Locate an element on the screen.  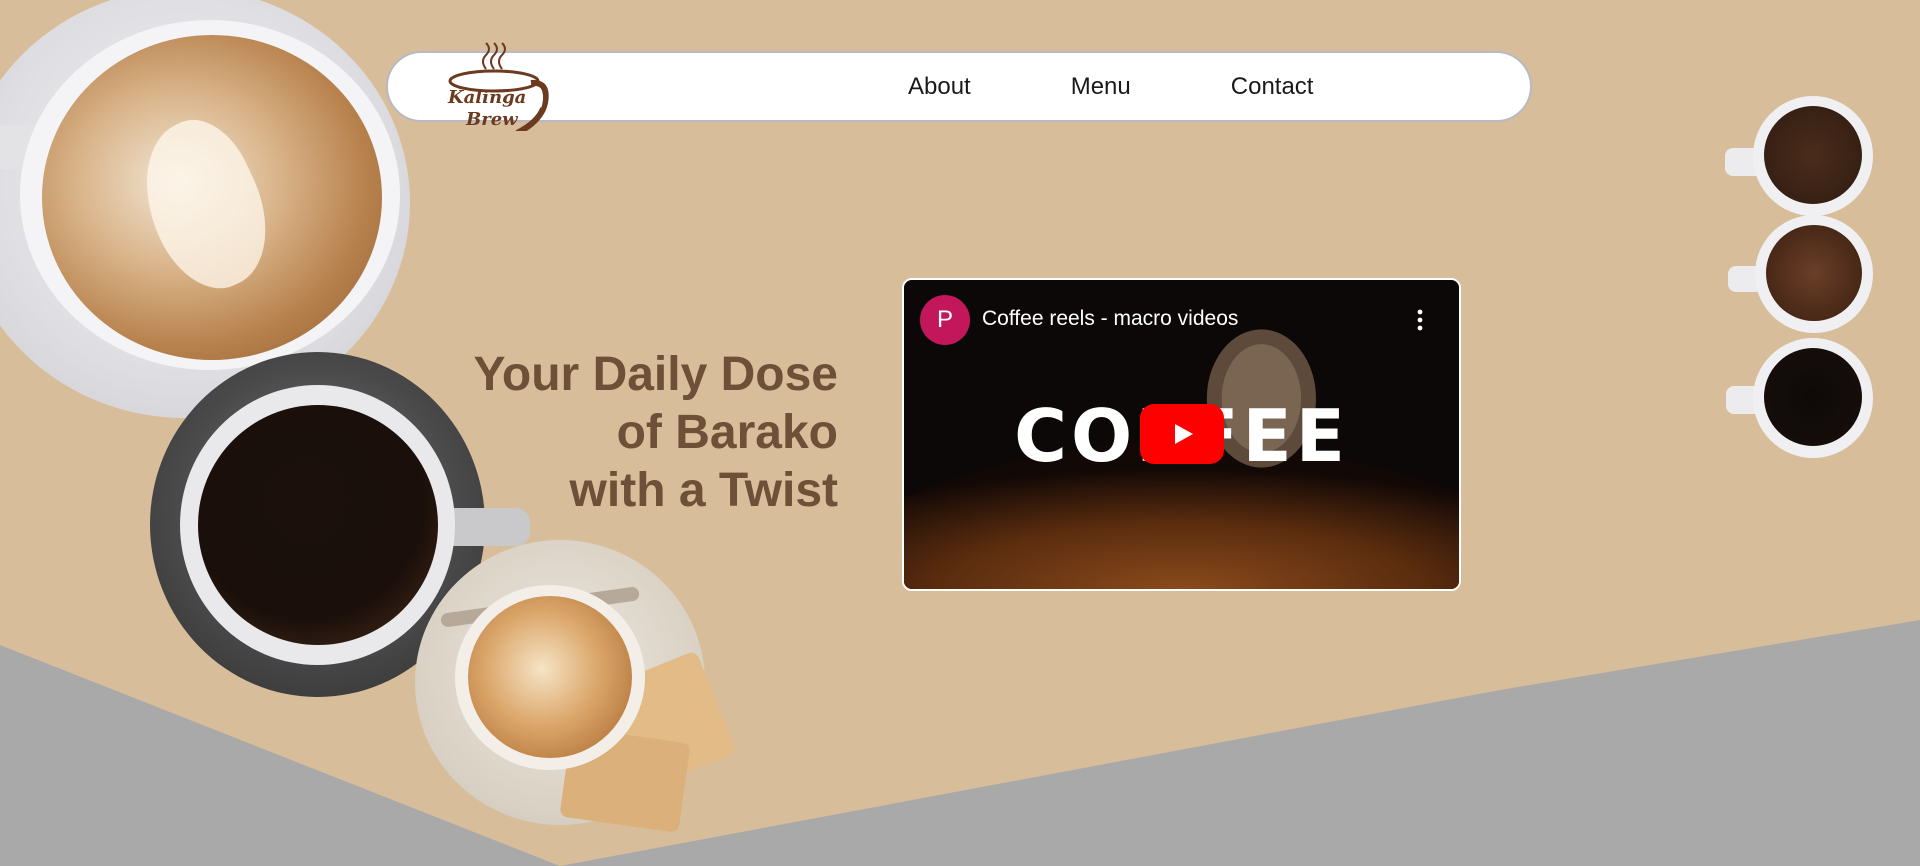
channel-avatar: P is located at coordinates (945, 320).